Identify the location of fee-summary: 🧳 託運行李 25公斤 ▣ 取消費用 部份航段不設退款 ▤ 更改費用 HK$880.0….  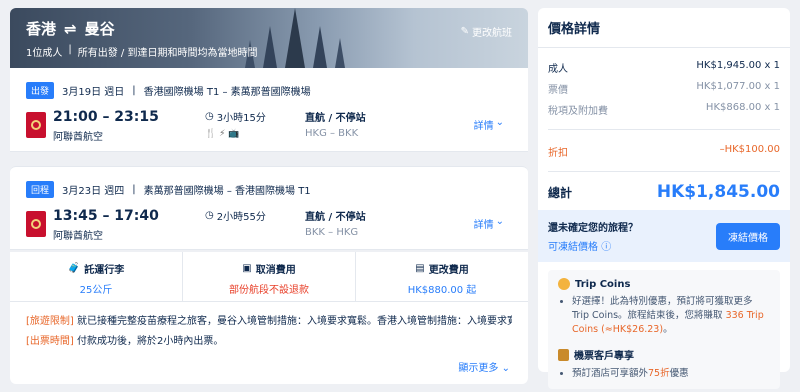
(269, 277).